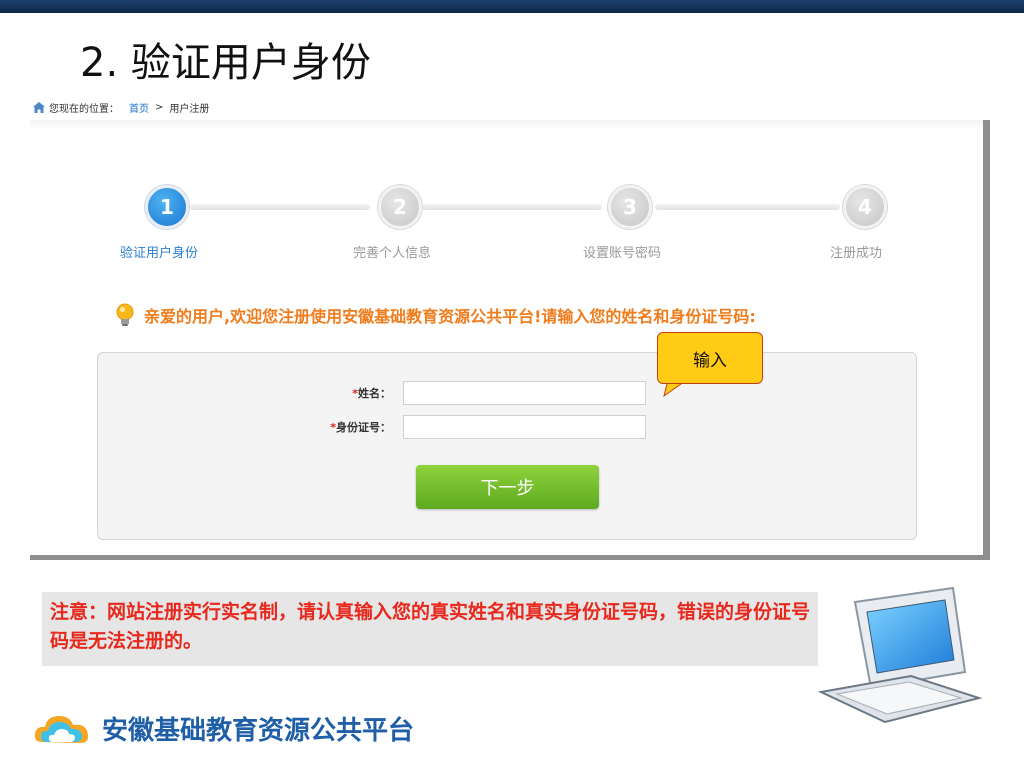  What do you see at coordinates (865, 207) in the screenshot?
I see `step-4-circle: 4` at bounding box center [865, 207].